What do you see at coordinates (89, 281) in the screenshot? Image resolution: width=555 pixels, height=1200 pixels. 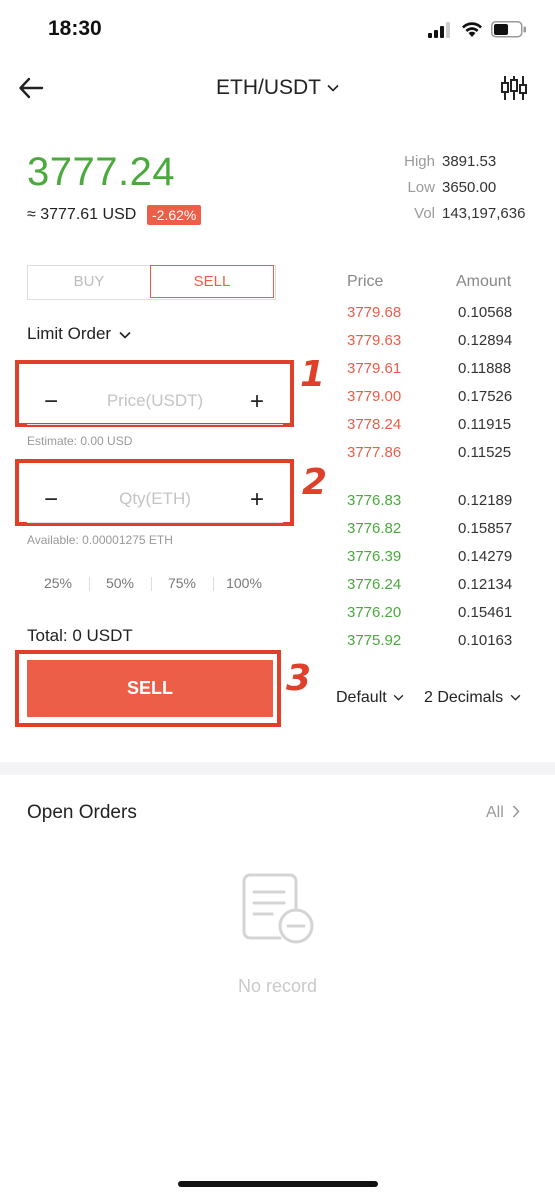 I see `tab-buy: BUY` at bounding box center [89, 281].